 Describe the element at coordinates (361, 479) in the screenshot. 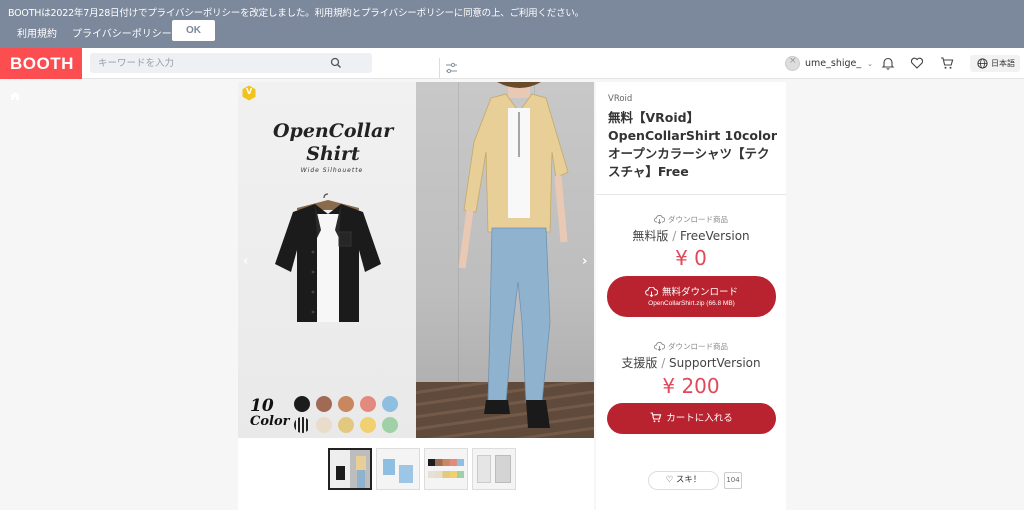

I see `thumb-model-jeans` at that location.